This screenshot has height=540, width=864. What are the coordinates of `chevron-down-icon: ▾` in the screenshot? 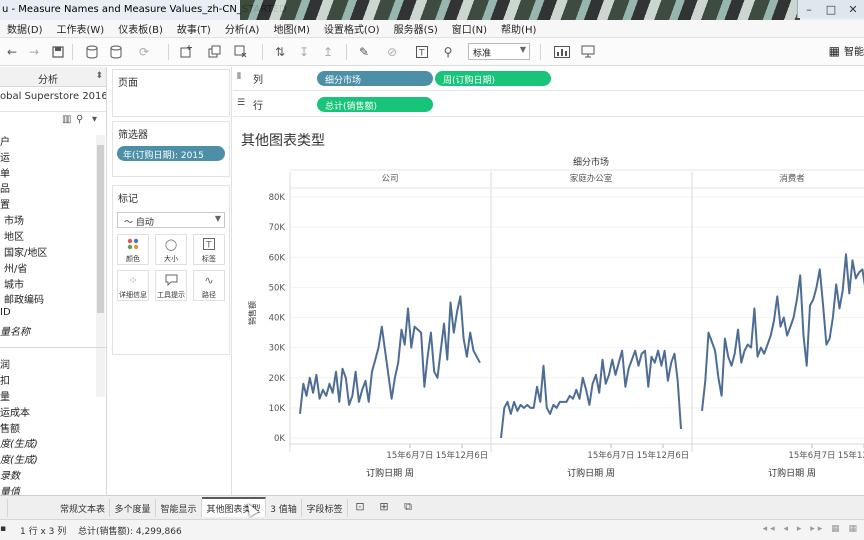 It's located at (94, 119).